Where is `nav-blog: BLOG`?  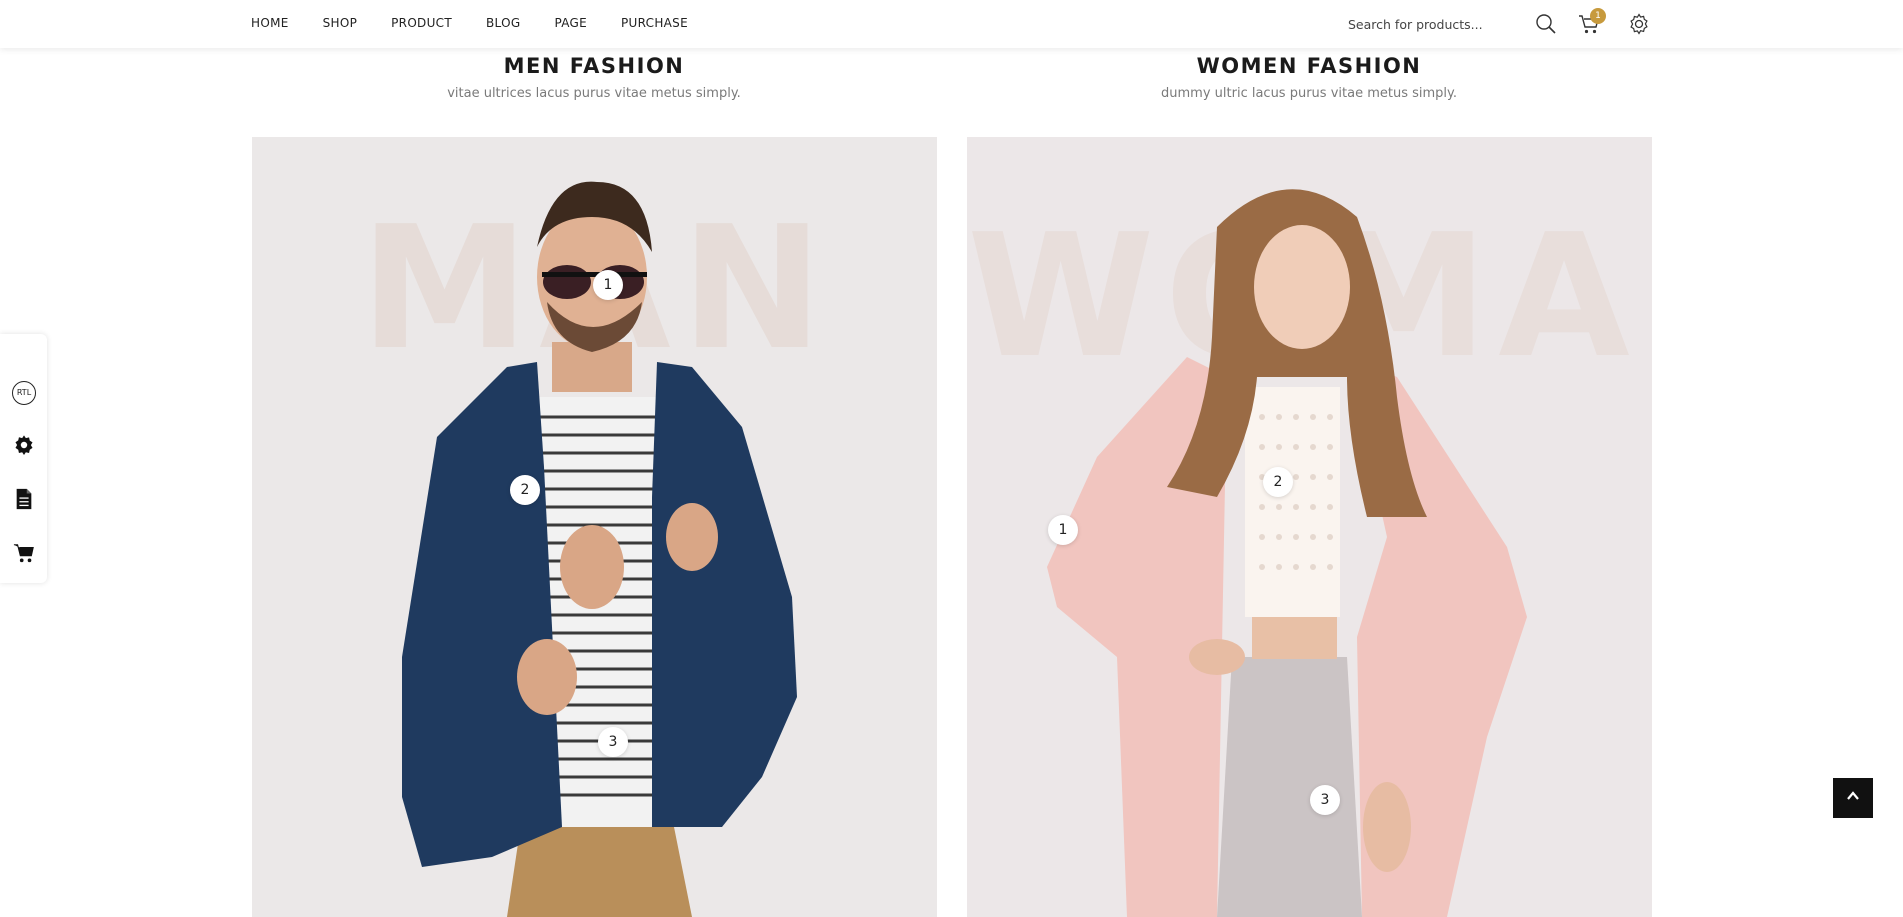
nav-blog: BLOG is located at coordinates (503, 23).